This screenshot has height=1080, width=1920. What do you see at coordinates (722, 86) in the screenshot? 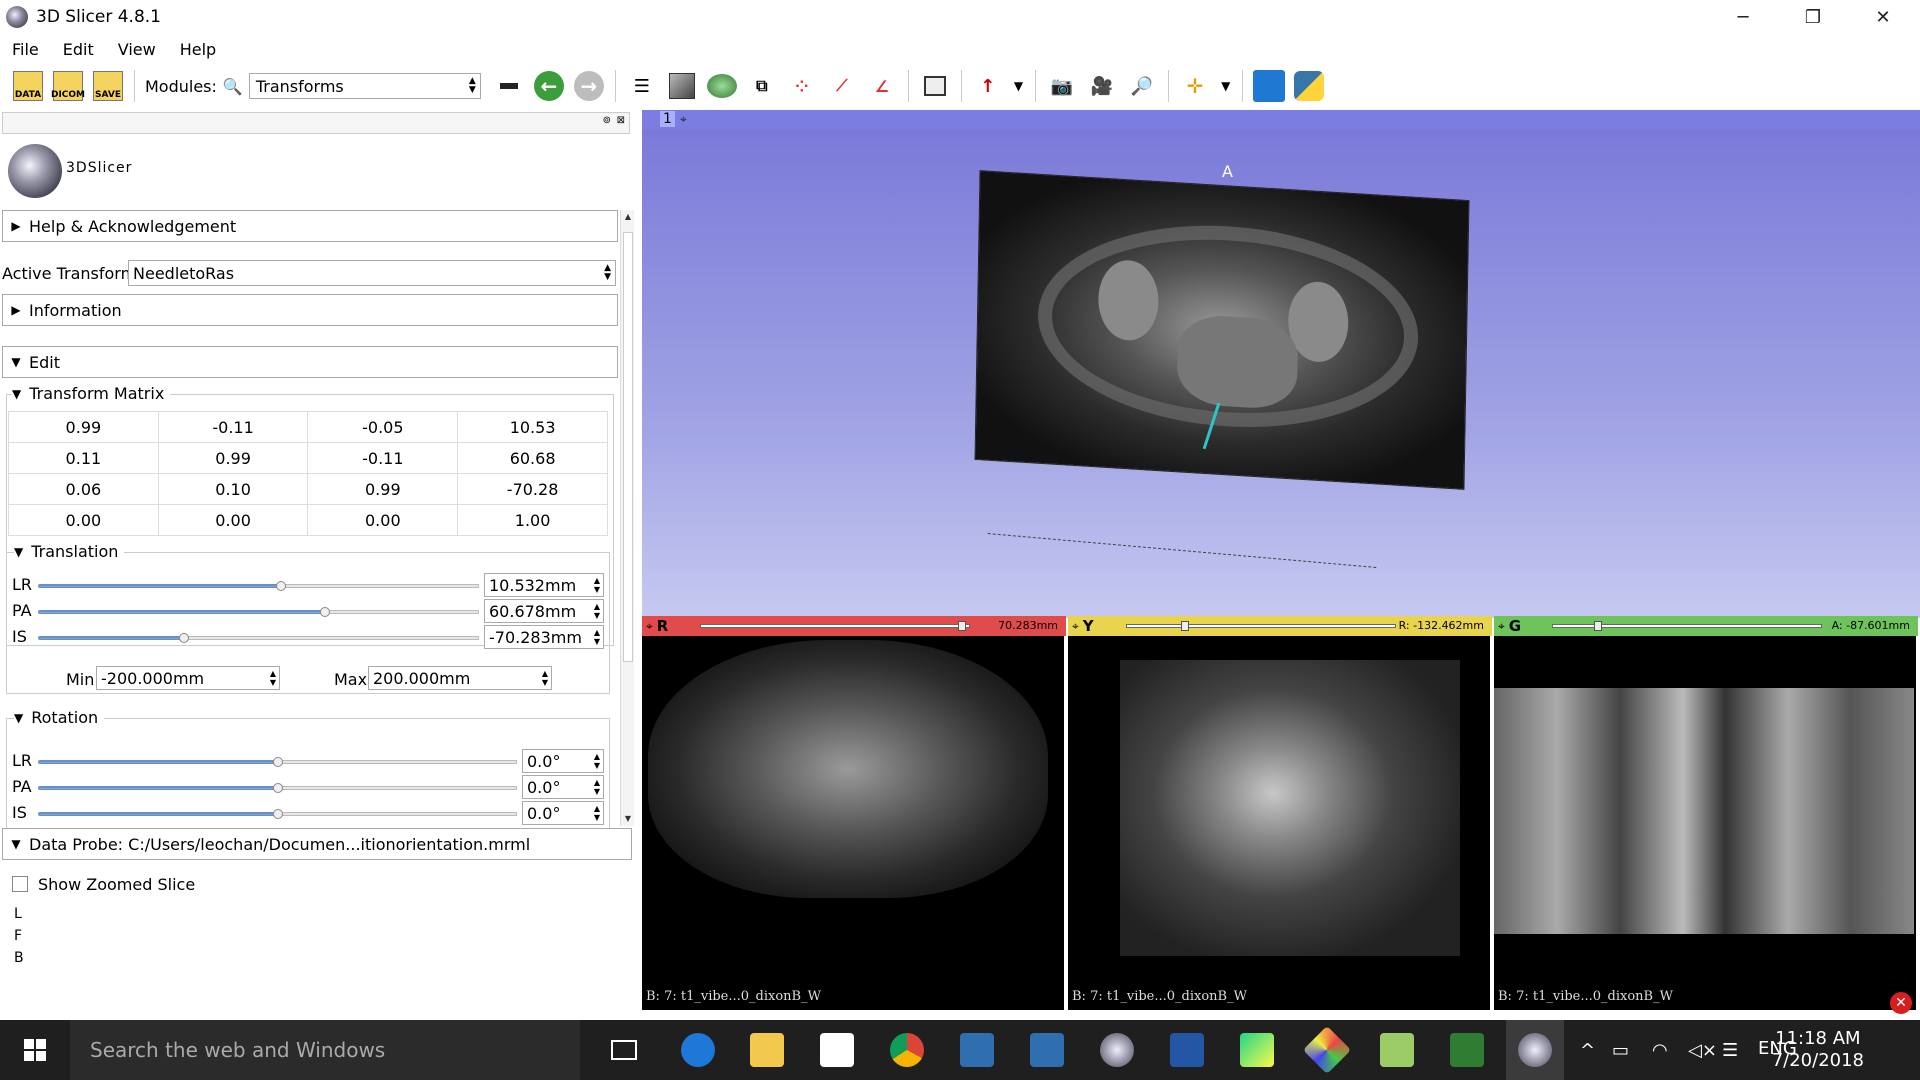
I see `models-module-button` at bounding box center [722, 86].